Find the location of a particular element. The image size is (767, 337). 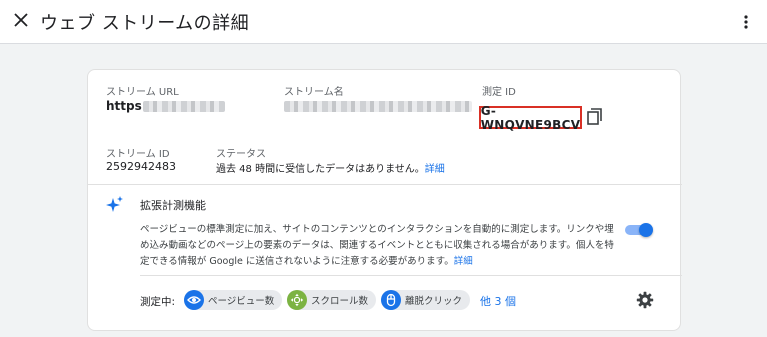

enhanced-measurement-toggle is located at coordinates (638, 230).